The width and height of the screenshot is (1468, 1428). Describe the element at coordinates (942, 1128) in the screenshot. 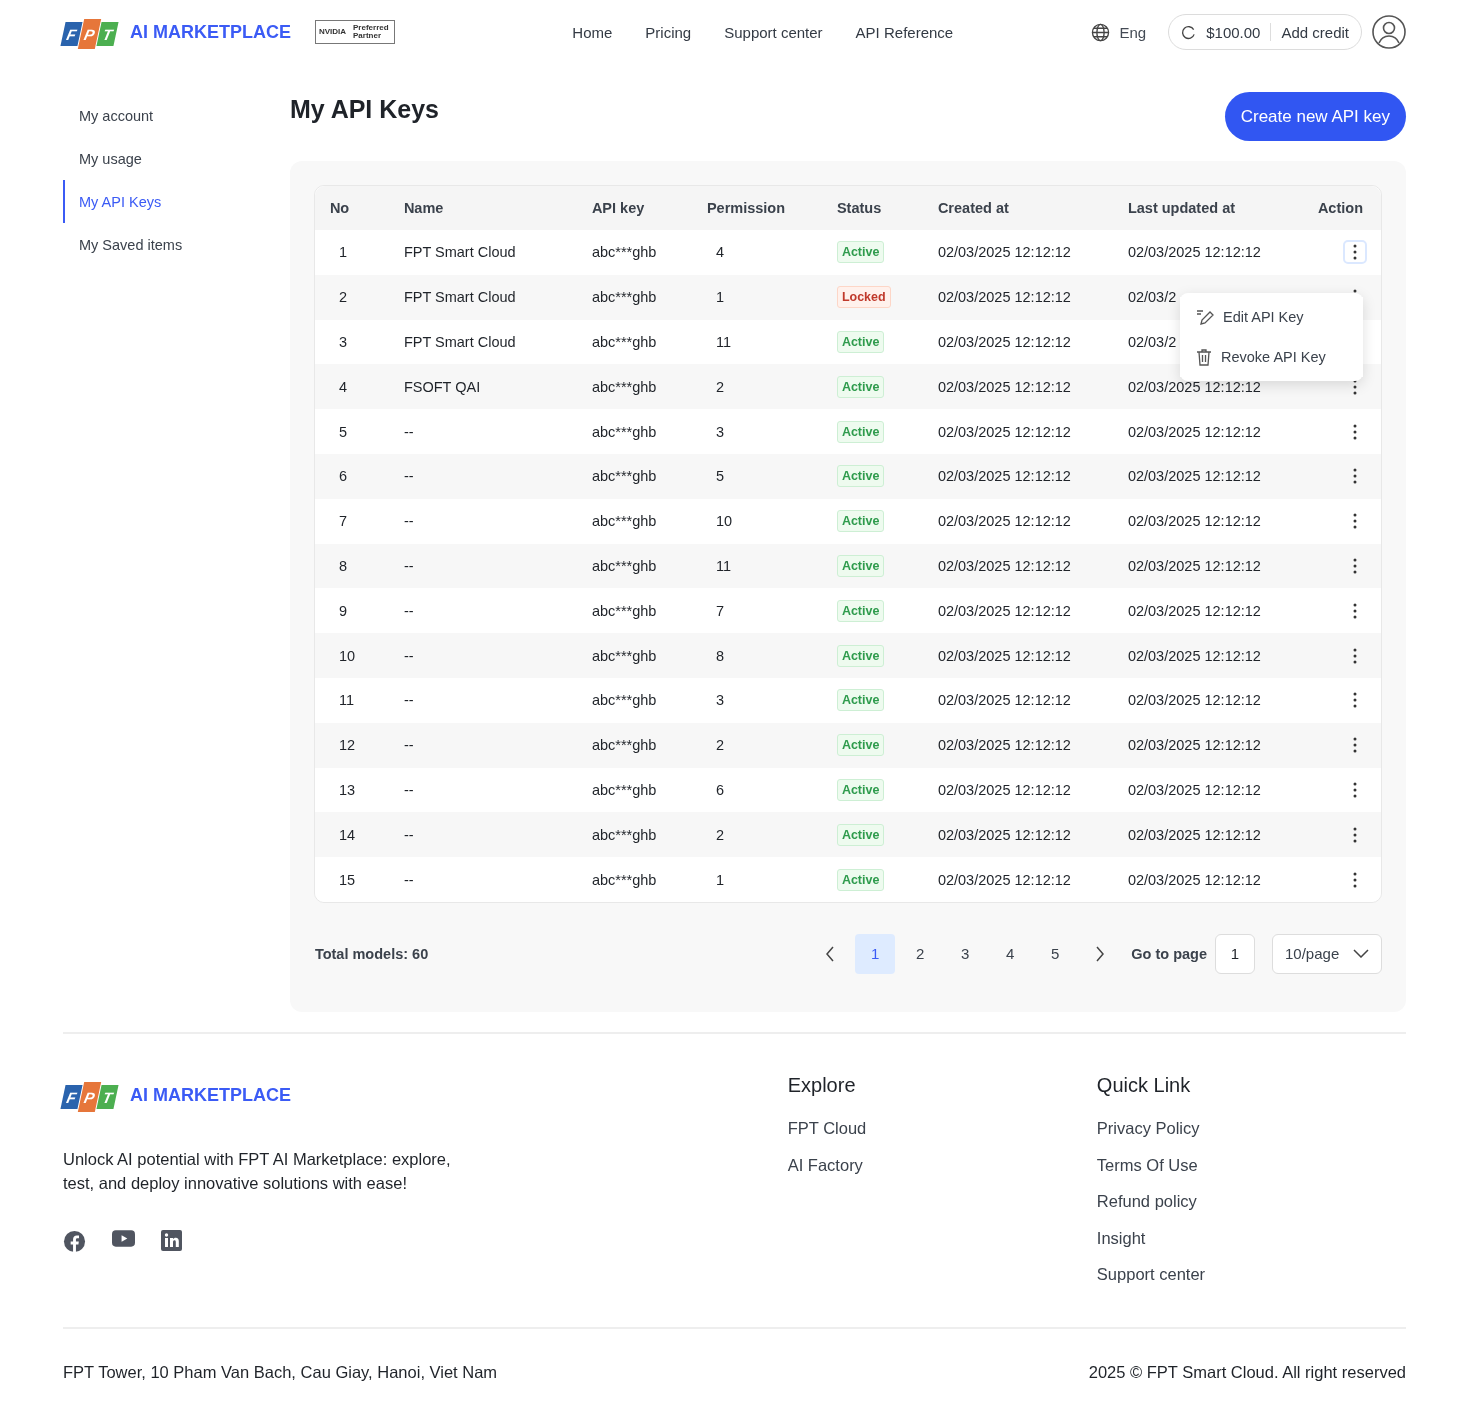

I see `footer-link: FPT Cloud` at that location.